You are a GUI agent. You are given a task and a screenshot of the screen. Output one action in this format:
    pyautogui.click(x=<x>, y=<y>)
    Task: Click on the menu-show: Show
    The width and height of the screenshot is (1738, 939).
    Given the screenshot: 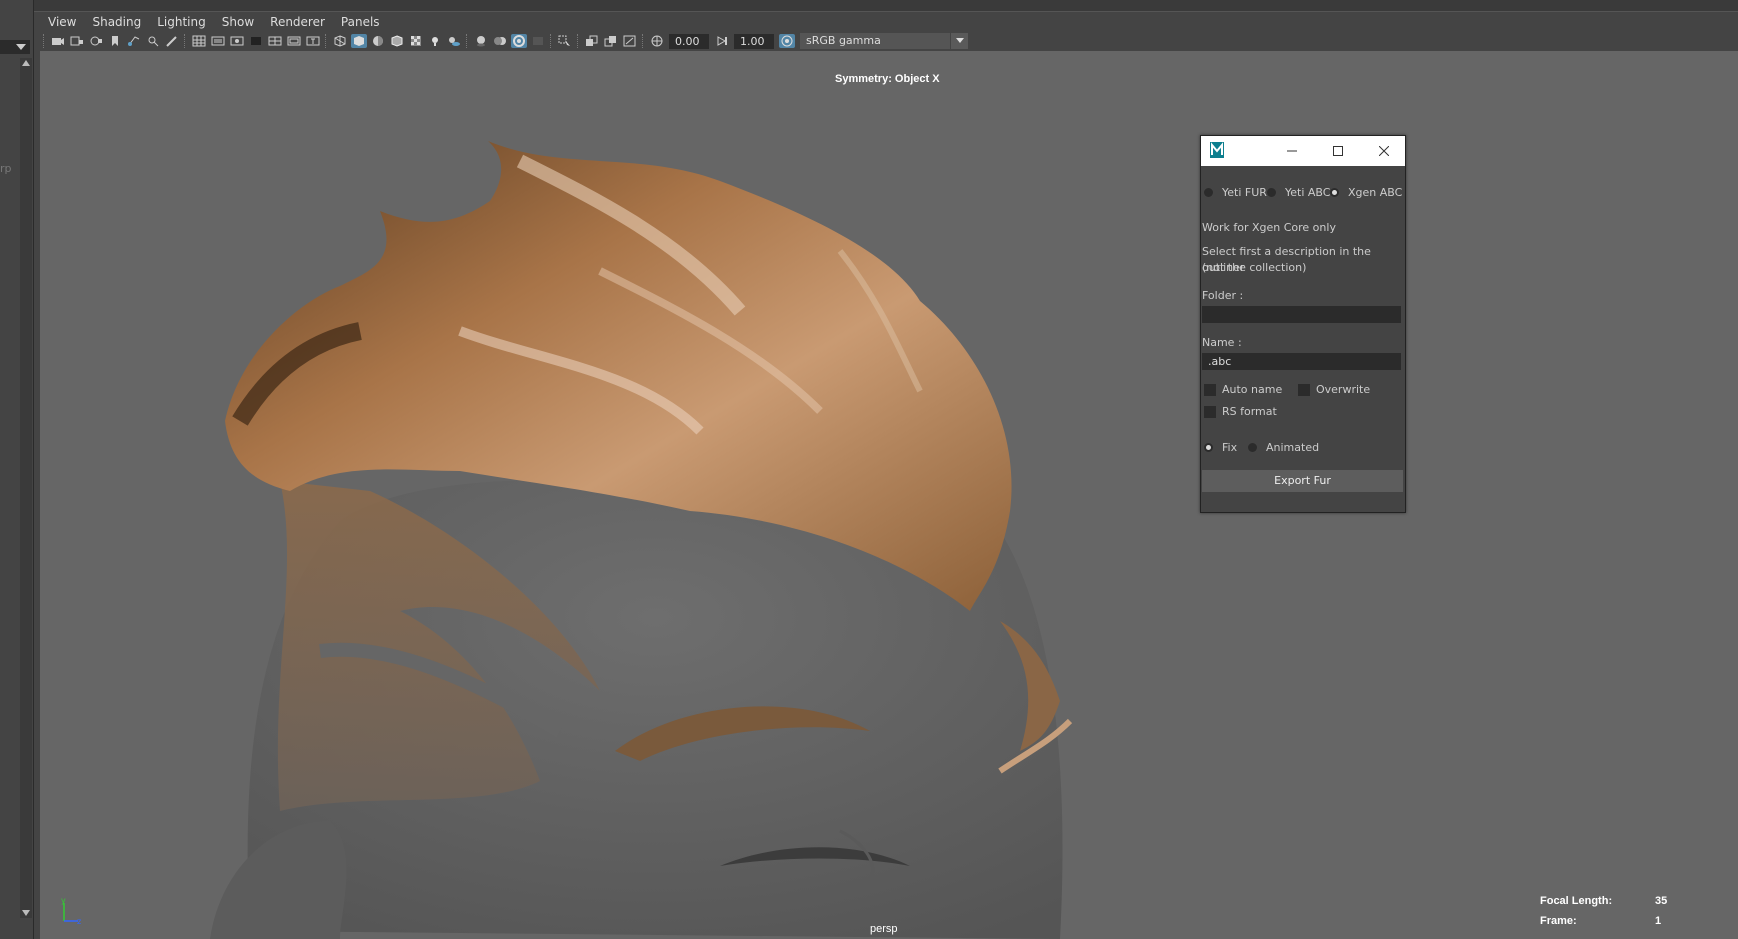 What is the action you would take?
    pyautogui.click(x=238, y=22)
    